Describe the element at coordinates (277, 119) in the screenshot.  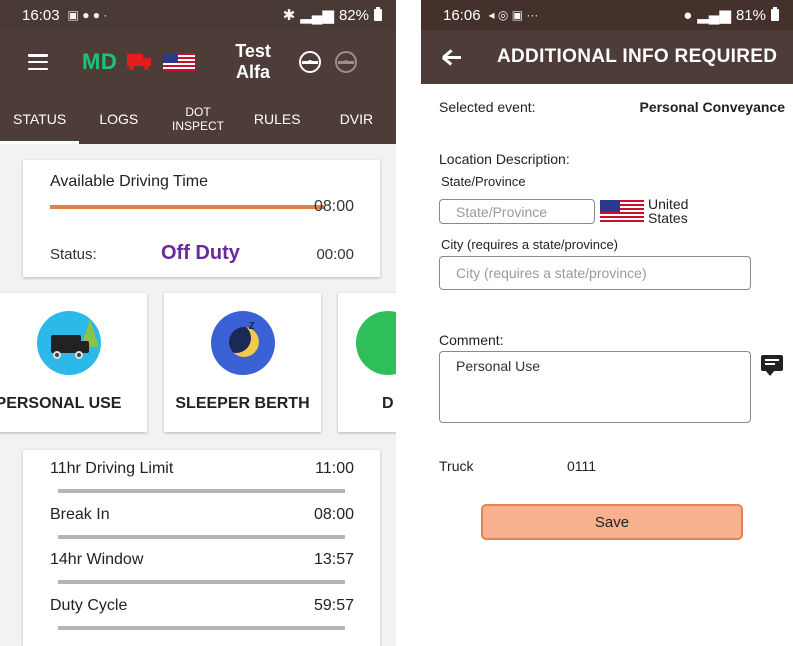
I see `tab-rules: RULES` at that location.